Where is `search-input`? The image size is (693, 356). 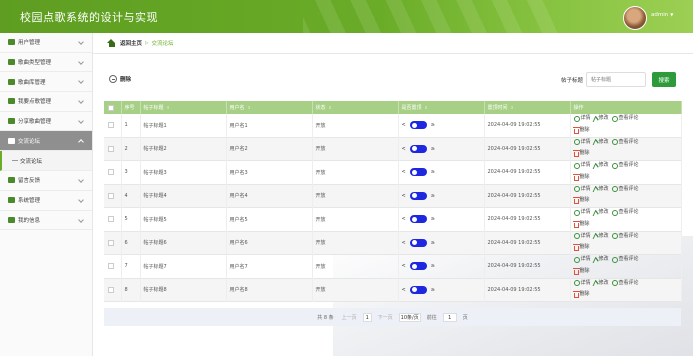 search-input is located at coordinates (616, 79).